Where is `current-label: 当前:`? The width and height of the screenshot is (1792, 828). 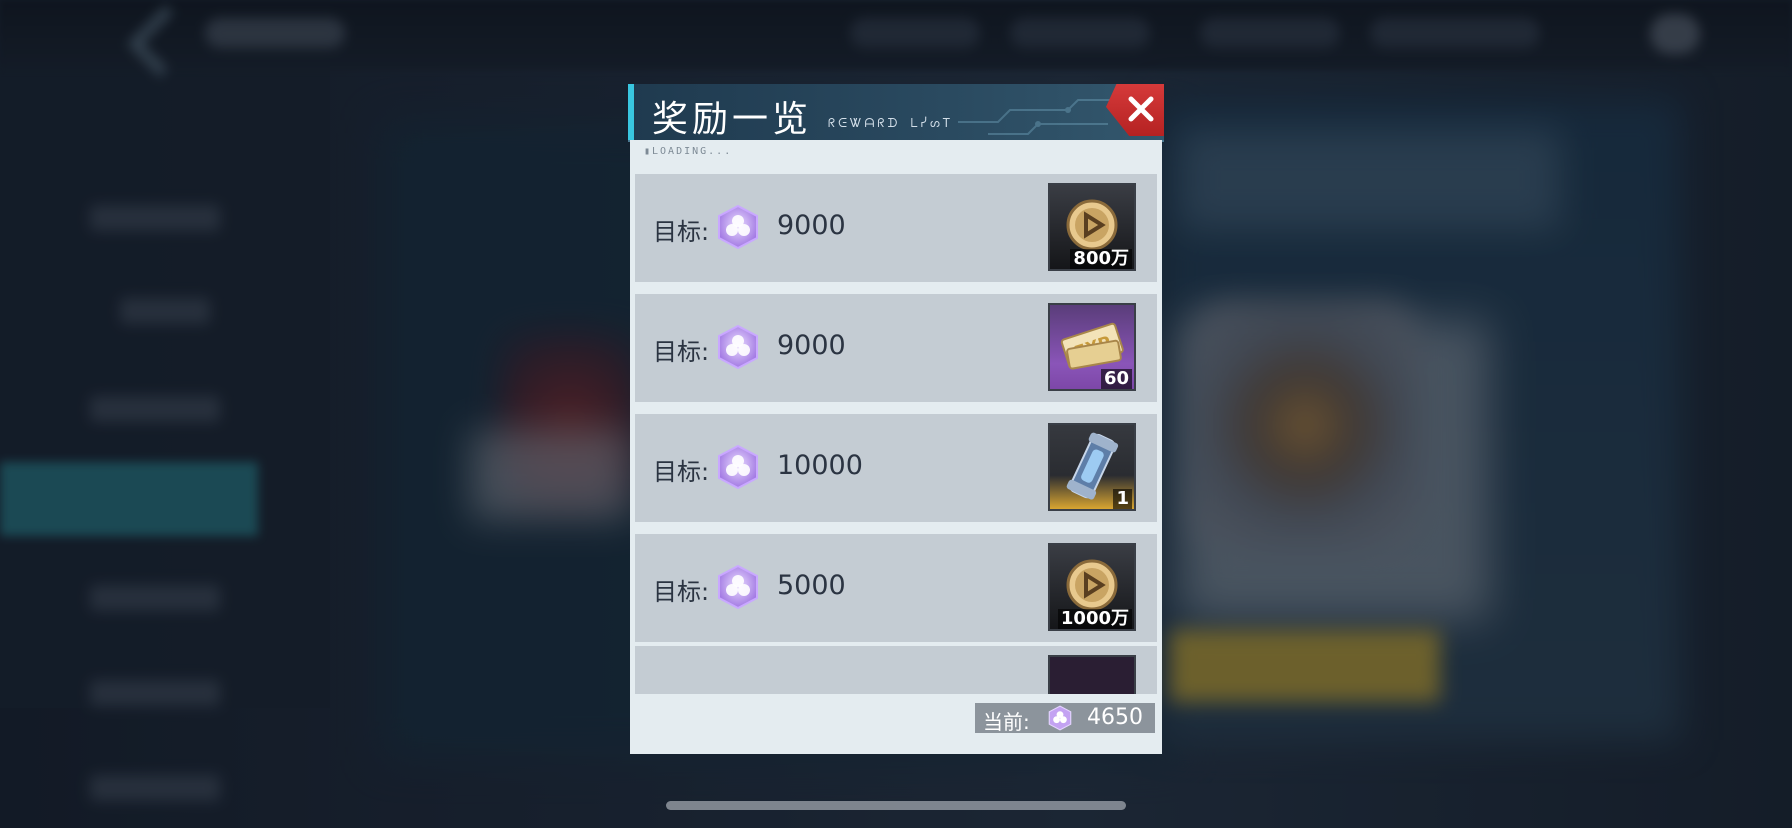 current-label: 当前: is located at coordinates (1006, 722).